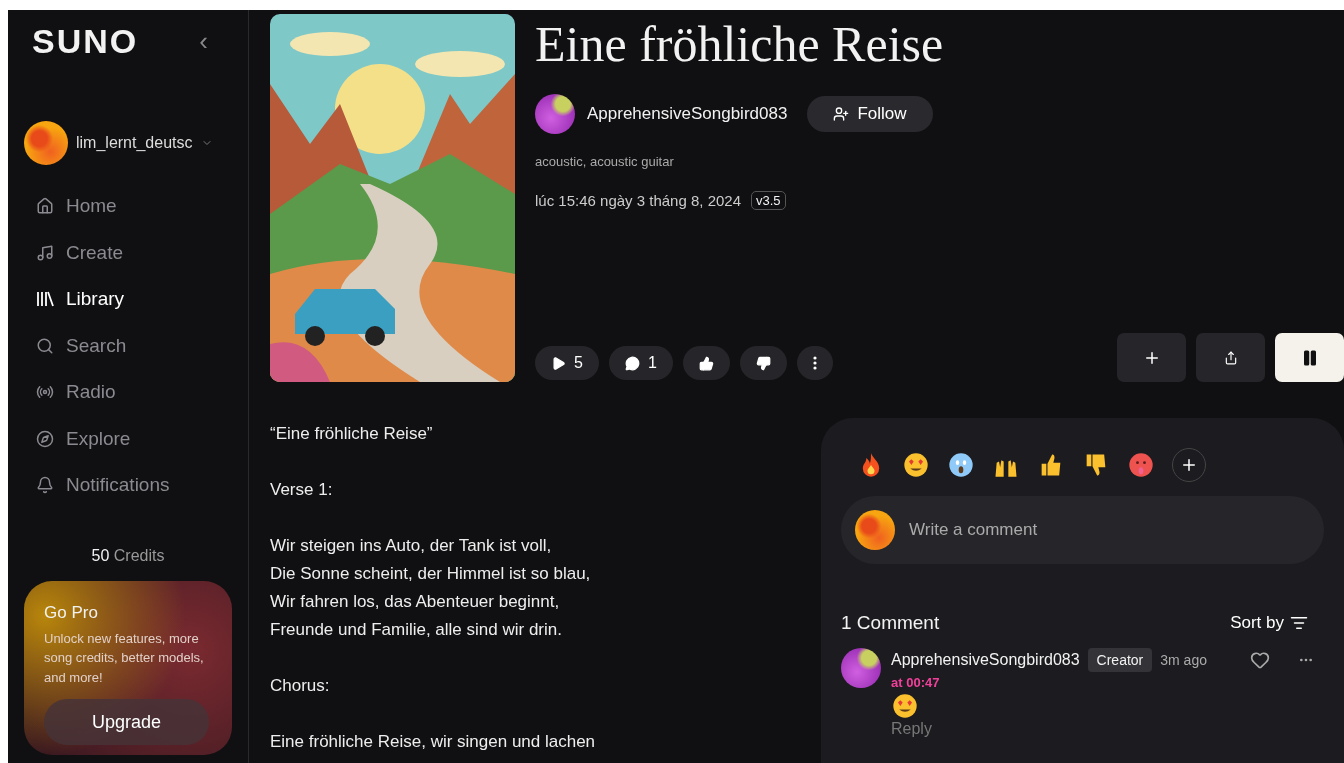 The height and width of the screenshot is (763, 1344). What do you see at coordinates (841, 114) in the screenshot?
I see `user-plus-icon` at bounding box center [841, 114].